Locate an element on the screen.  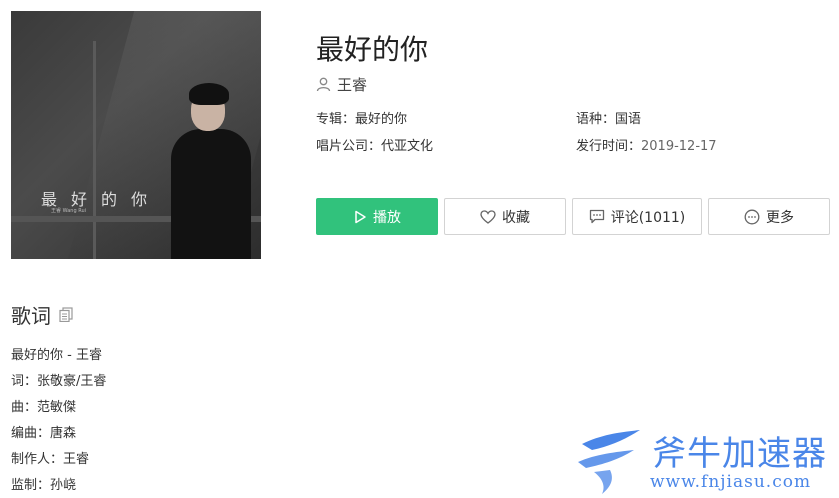
more-button: 更多 is located at coordinates (769, 216).